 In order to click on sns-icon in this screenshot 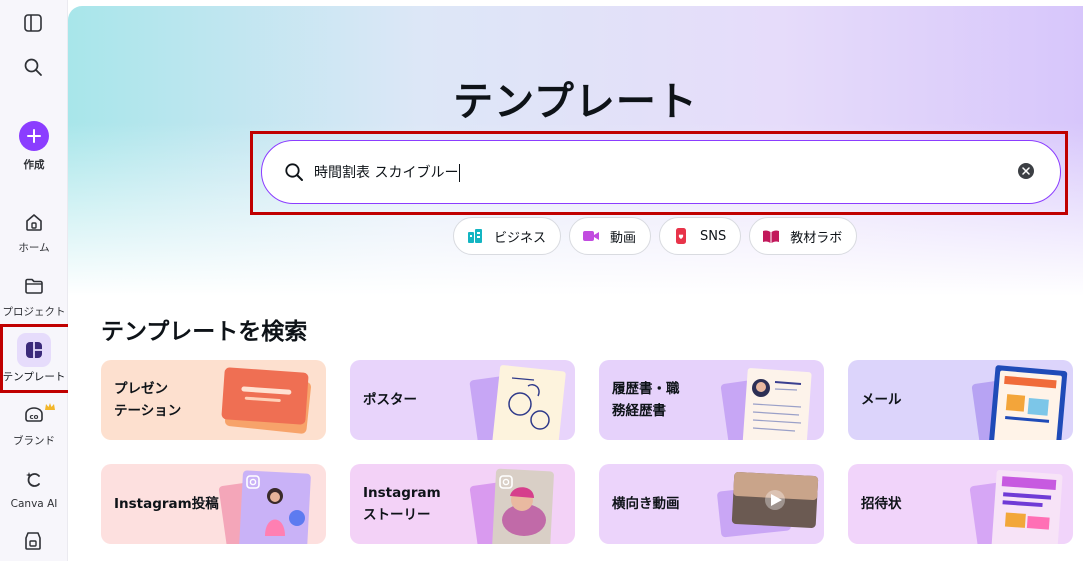, I will do `click(681, 236)`.